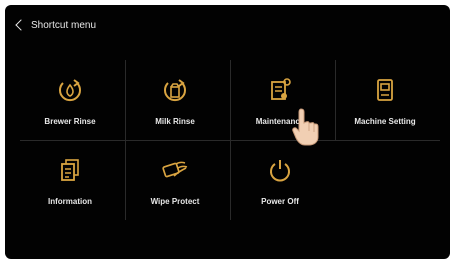 The width and height of the screenshot is (455, 264). What do you see at coordinates (70, 170) in the screenshot?
I see `information-icon` at bounding box center [70, 170].